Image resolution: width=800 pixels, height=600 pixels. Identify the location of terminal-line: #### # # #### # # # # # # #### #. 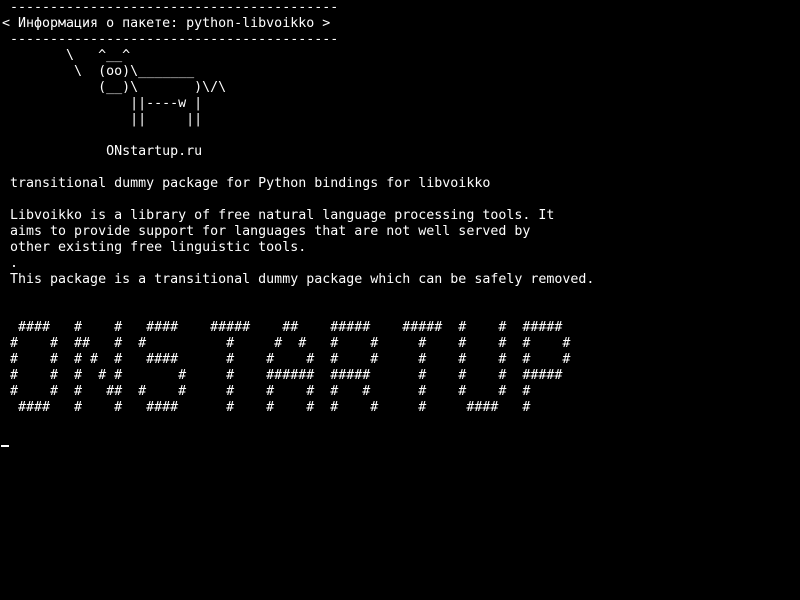
(266, 407).